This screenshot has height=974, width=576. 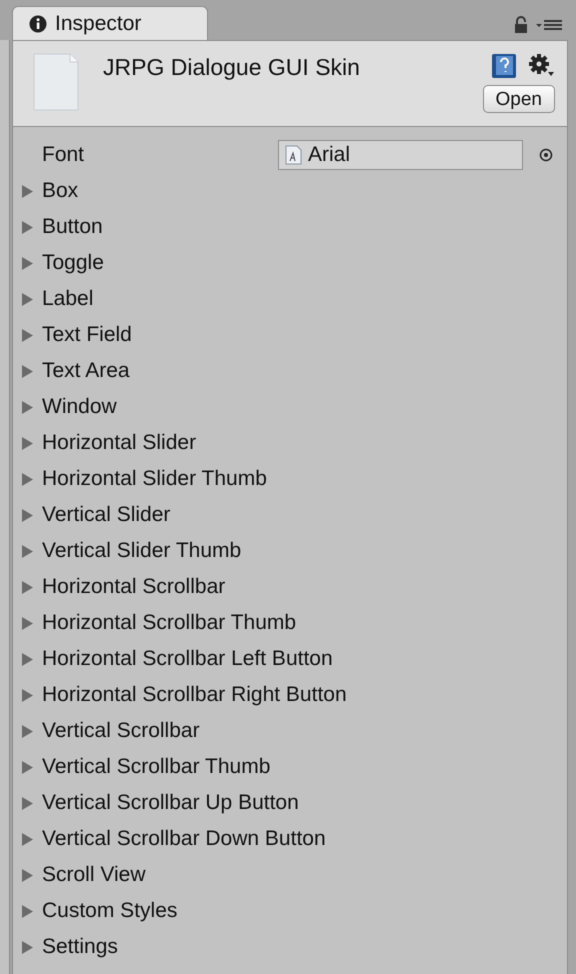 What do you see at coordinates (542, 66) in the screenshot?
I see `gear-icon` at bounding box center [542, 66].